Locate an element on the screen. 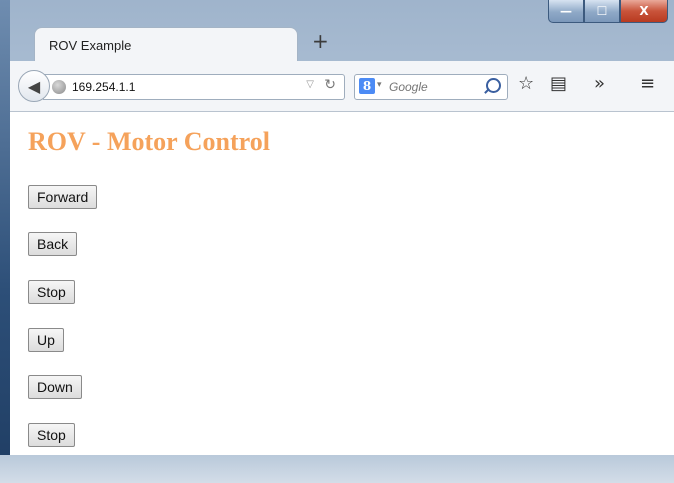  search-engine-icon: 8 is located at coordinates (367, 86).